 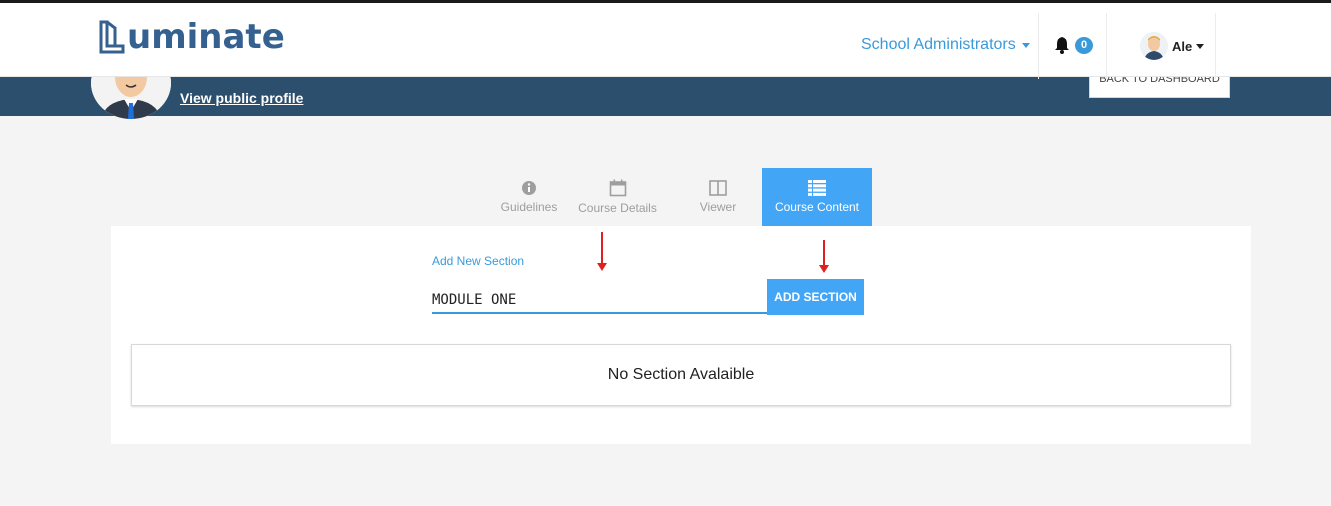 What do you see at coordinates (112, 37) in the screenshot?
I see `logo-mark-icon` at bounding box center [112, 37].